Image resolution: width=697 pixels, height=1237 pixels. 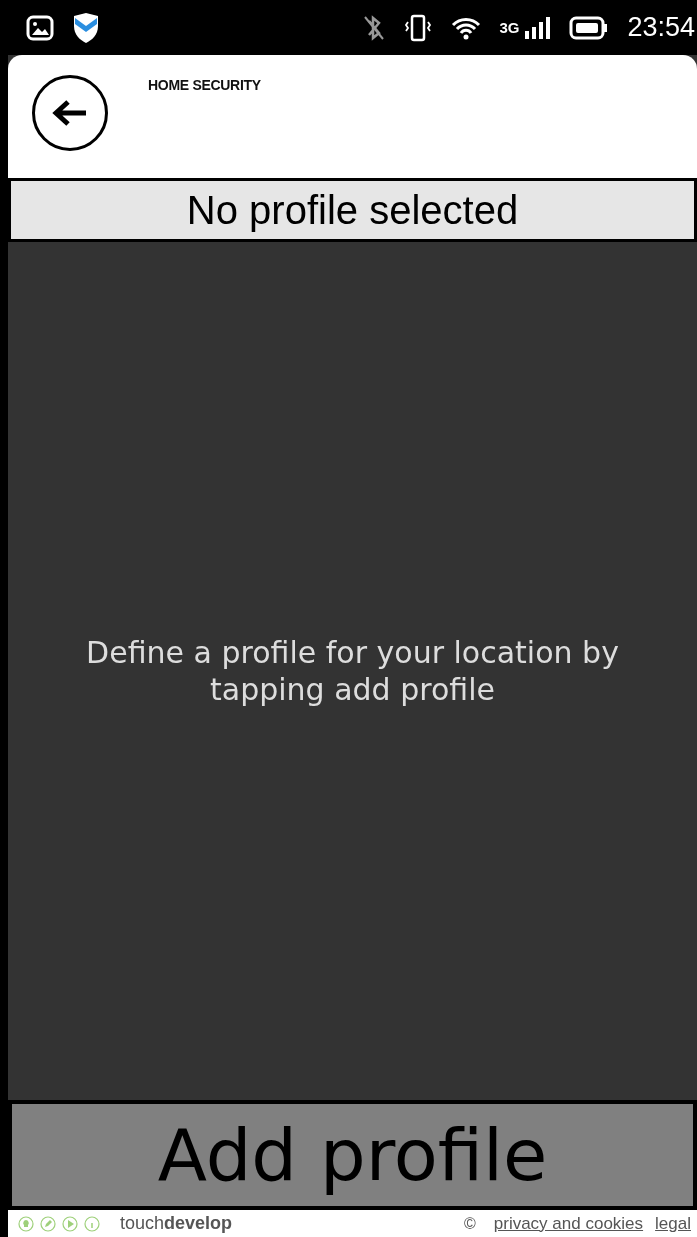 What do you see at coordinates (509, 27) in the screenshot?
I see `network-type: 3G` at bounding box center [509, 27].